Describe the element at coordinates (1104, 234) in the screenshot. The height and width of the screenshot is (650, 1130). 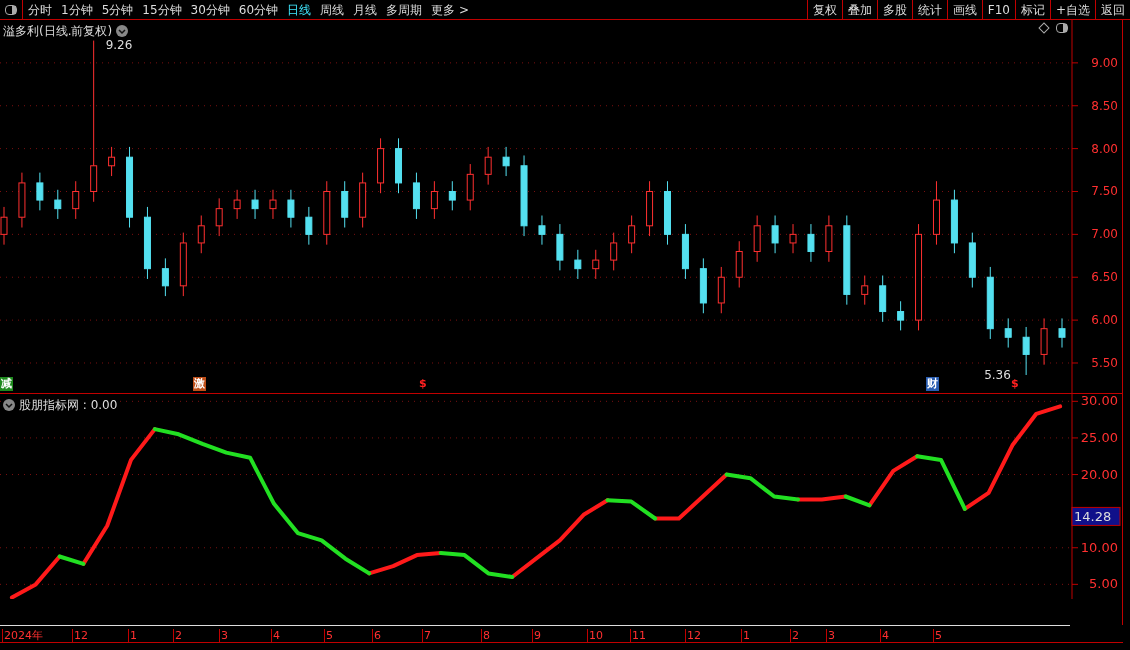
I see `price-tick-label: 7.00` at that location.